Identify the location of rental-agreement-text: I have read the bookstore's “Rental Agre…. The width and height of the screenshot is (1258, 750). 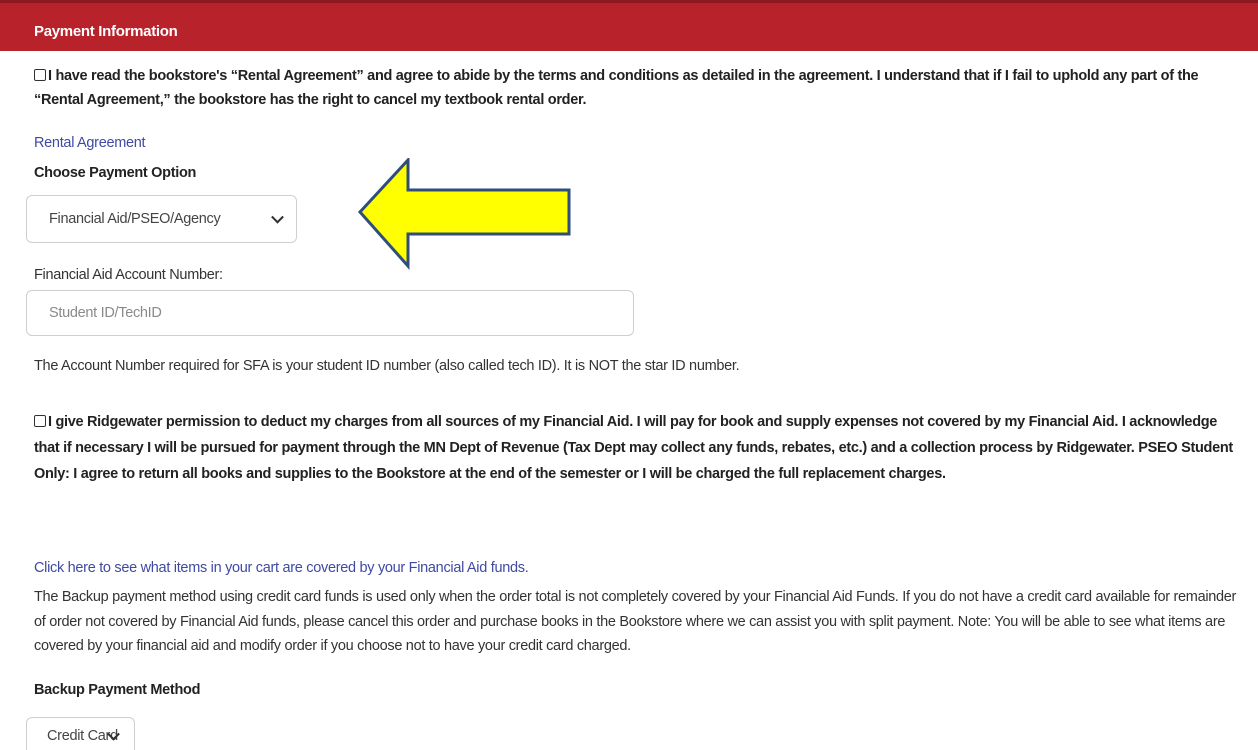
(616, 88).